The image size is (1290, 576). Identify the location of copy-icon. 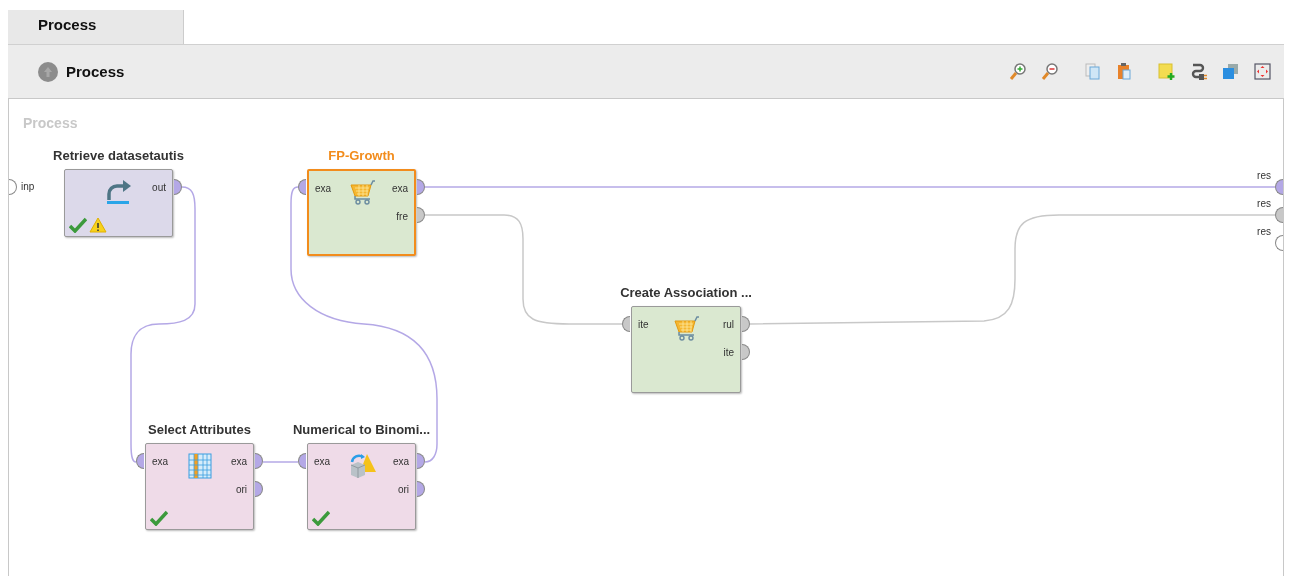
(1093, 71).